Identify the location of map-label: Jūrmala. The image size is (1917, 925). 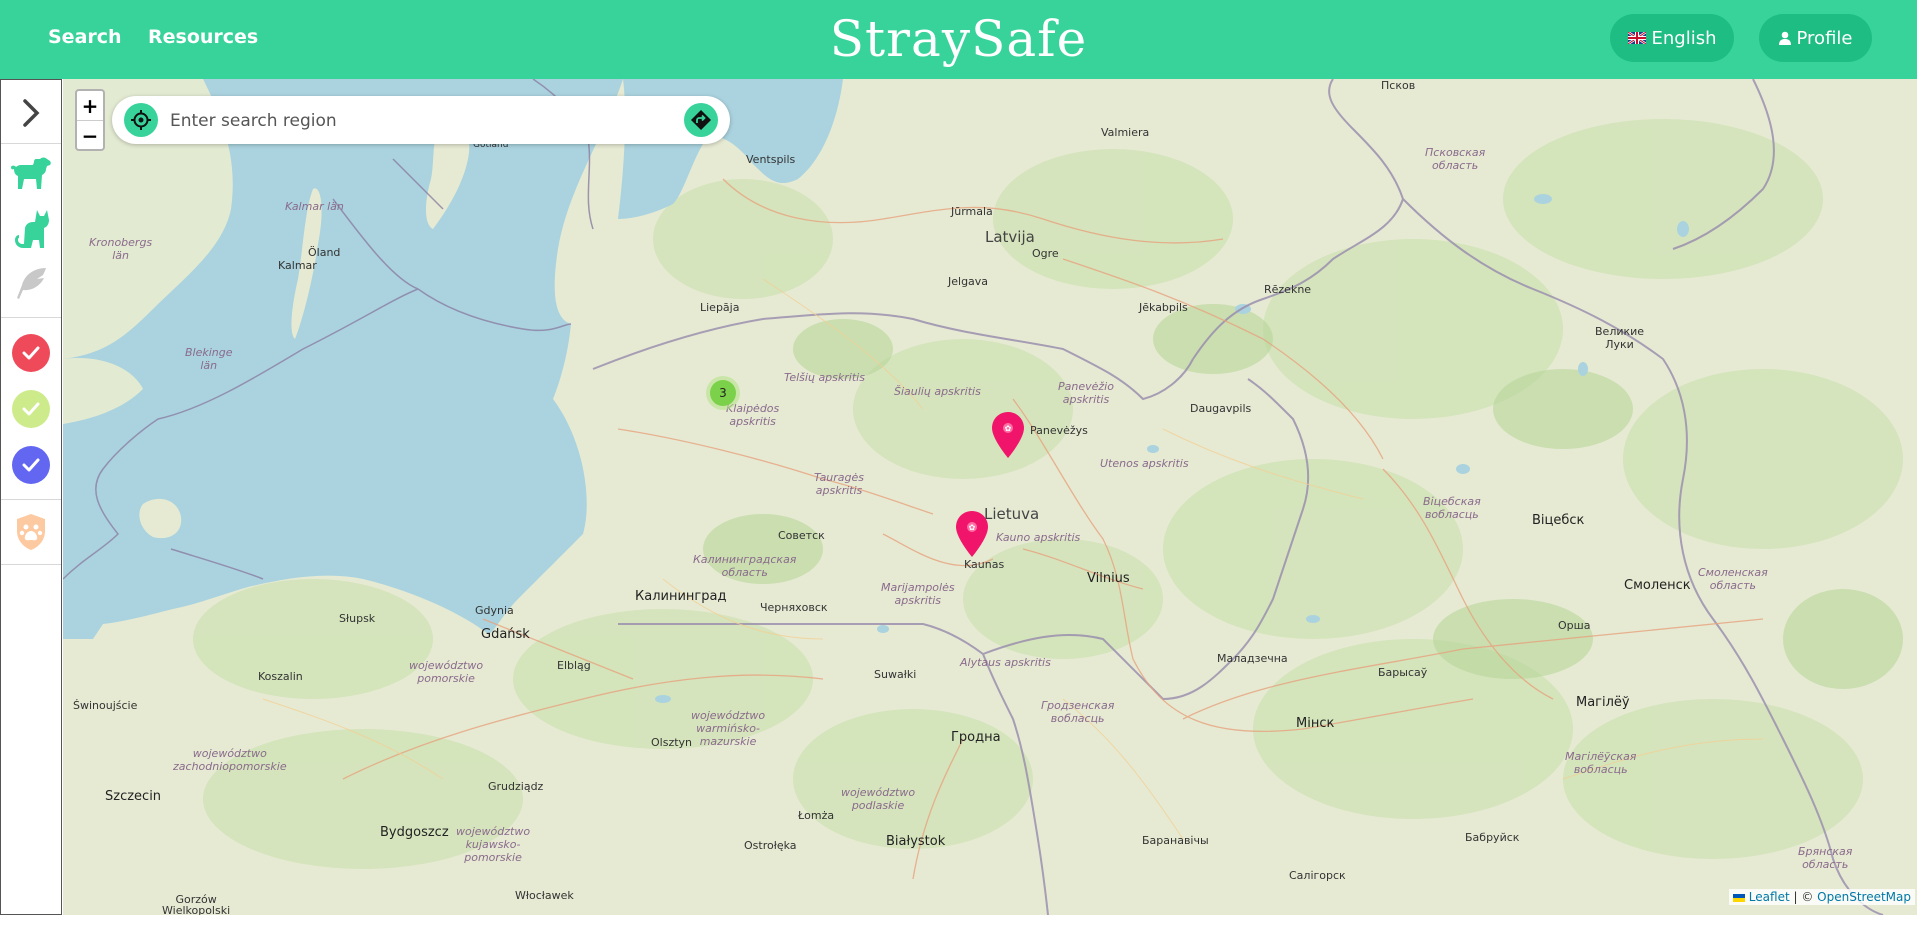
(972, 211).